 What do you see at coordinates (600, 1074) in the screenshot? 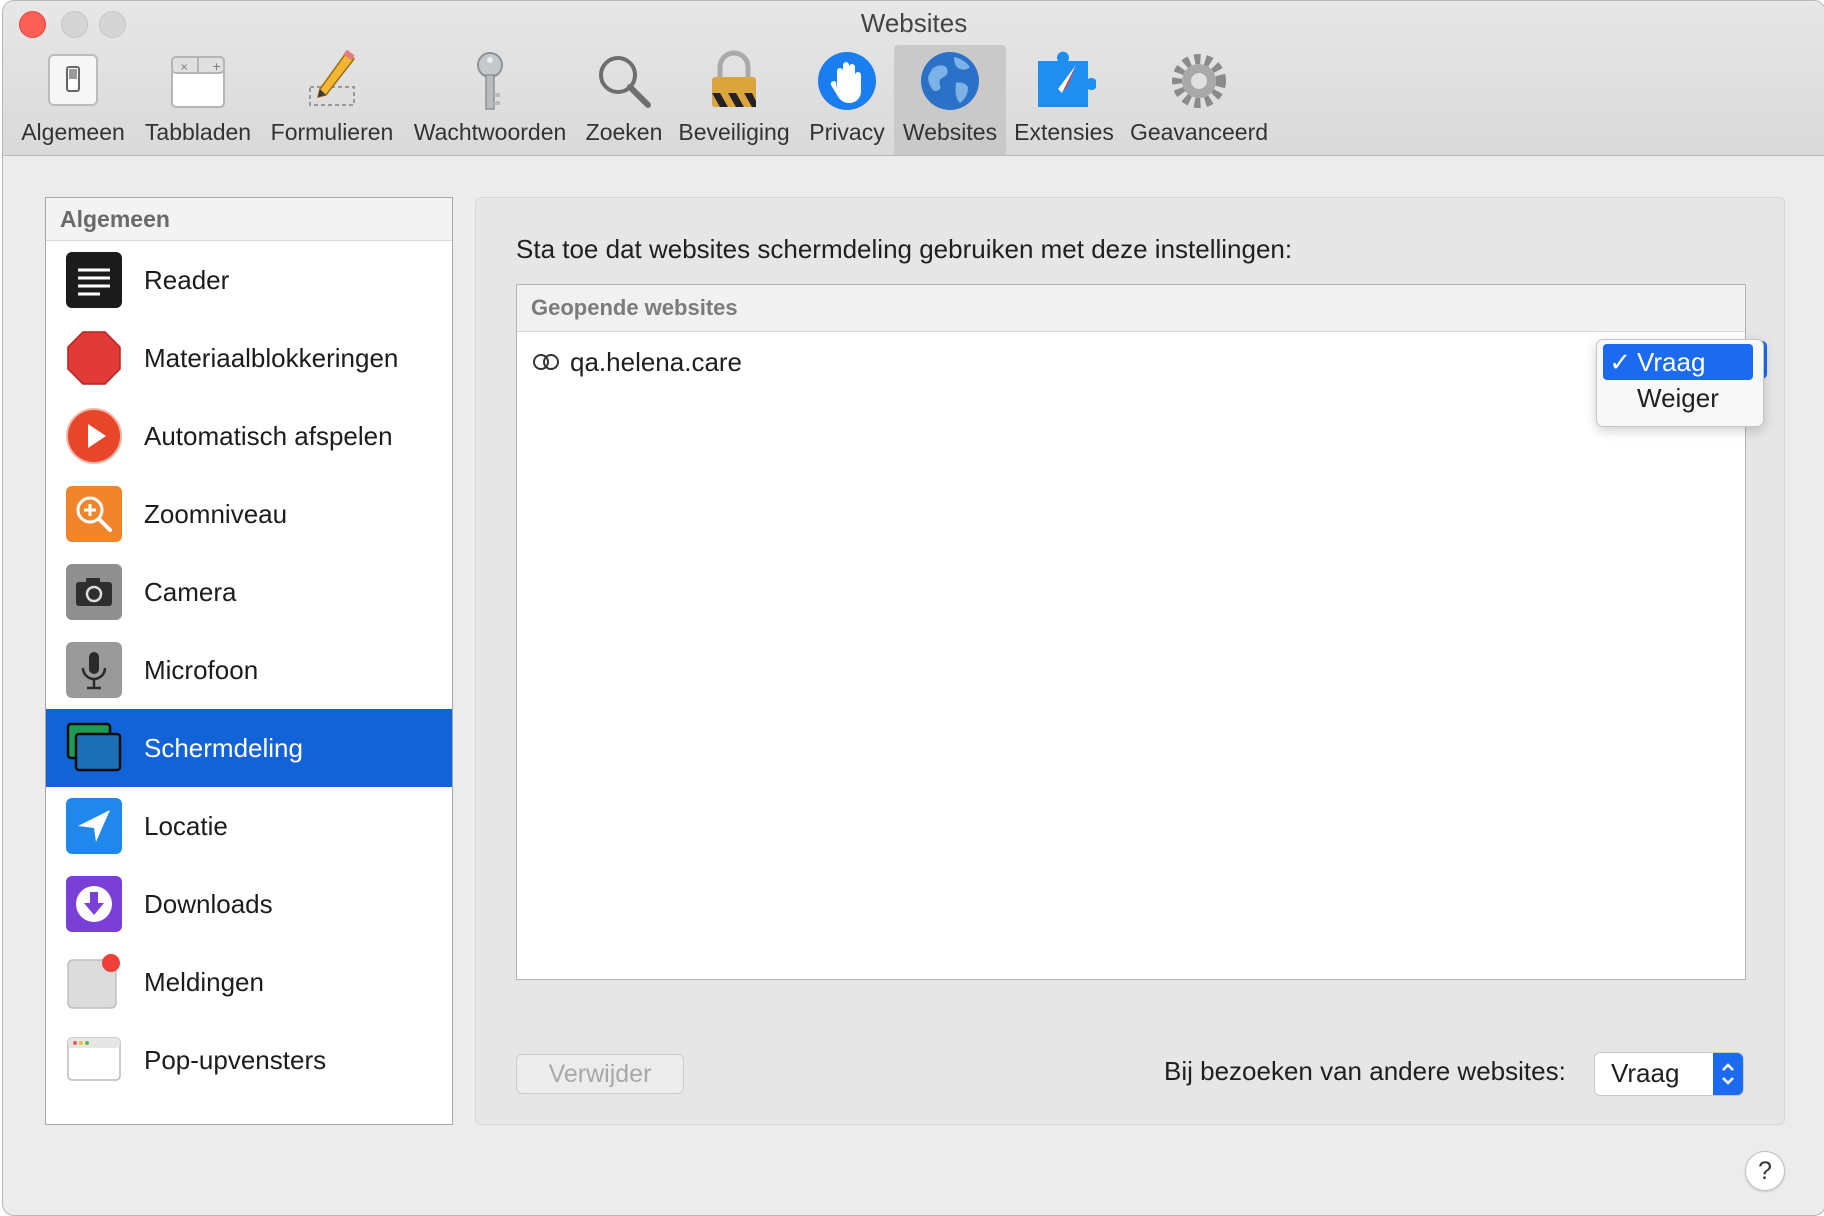
I see `remove-button: Verwijder` at bounding box center [600, 1074].